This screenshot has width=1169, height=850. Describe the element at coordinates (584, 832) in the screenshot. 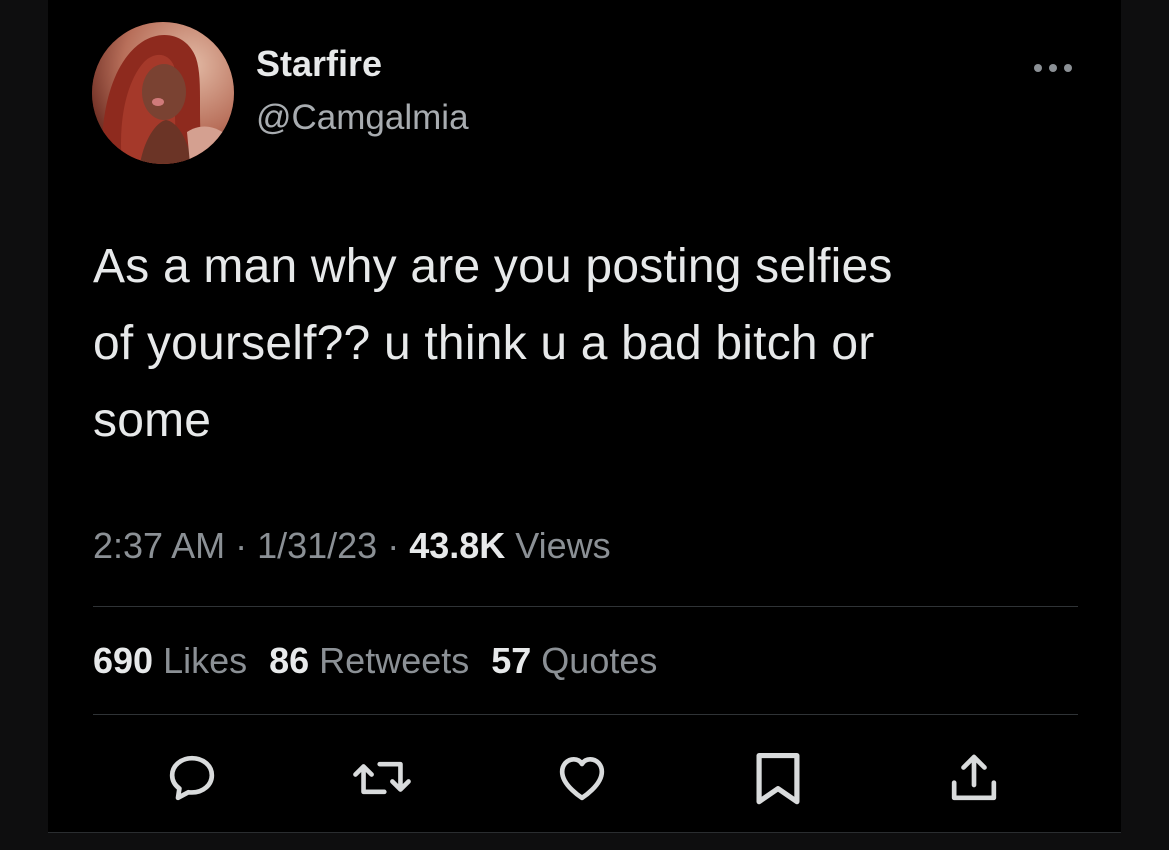

I see `bottom-border` at that location.